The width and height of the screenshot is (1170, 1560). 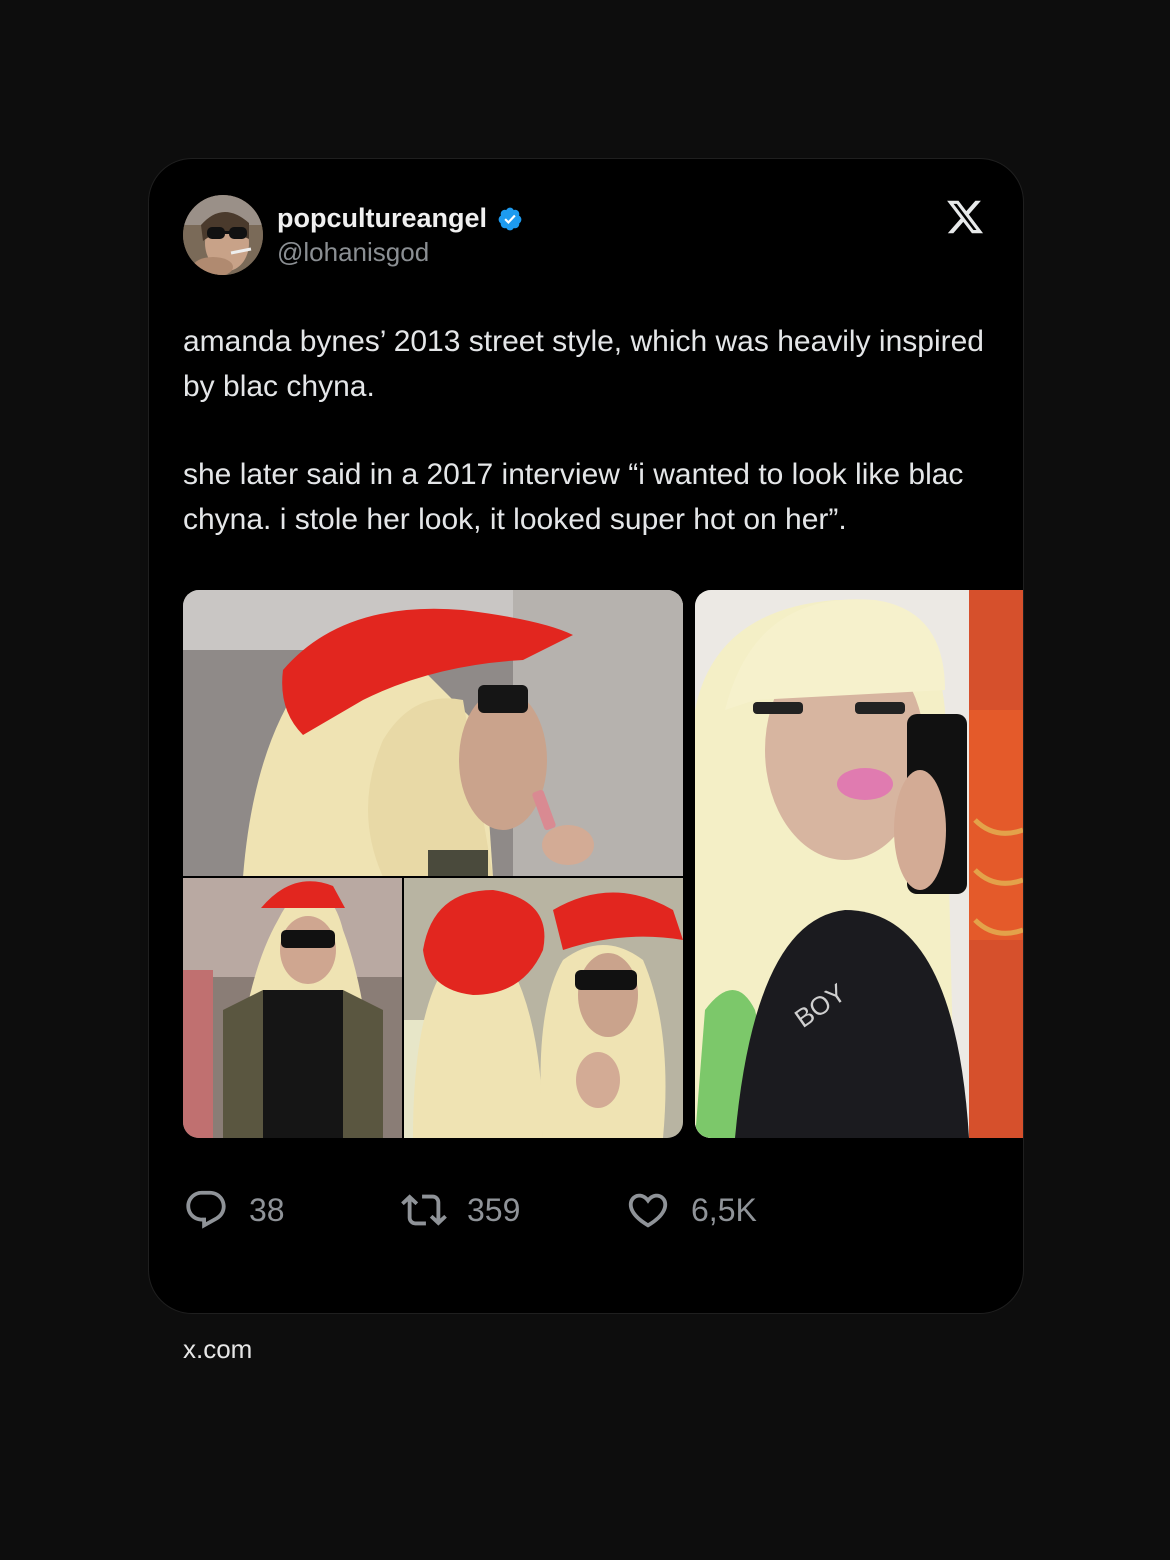 What do you see at coordinates (494, 1209) in the screenshot?
I see `repost-count: 359` at bounding box center [494, 1209].